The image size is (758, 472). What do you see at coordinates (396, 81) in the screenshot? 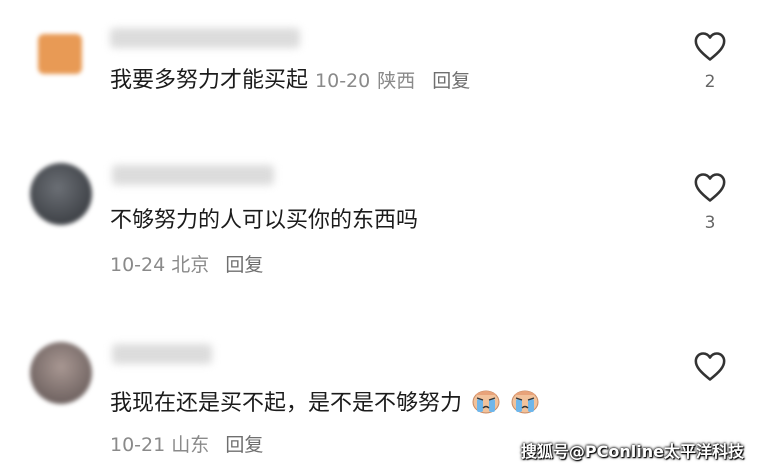
I see `comment-location: 陕西` at bounding box center [396, 81].